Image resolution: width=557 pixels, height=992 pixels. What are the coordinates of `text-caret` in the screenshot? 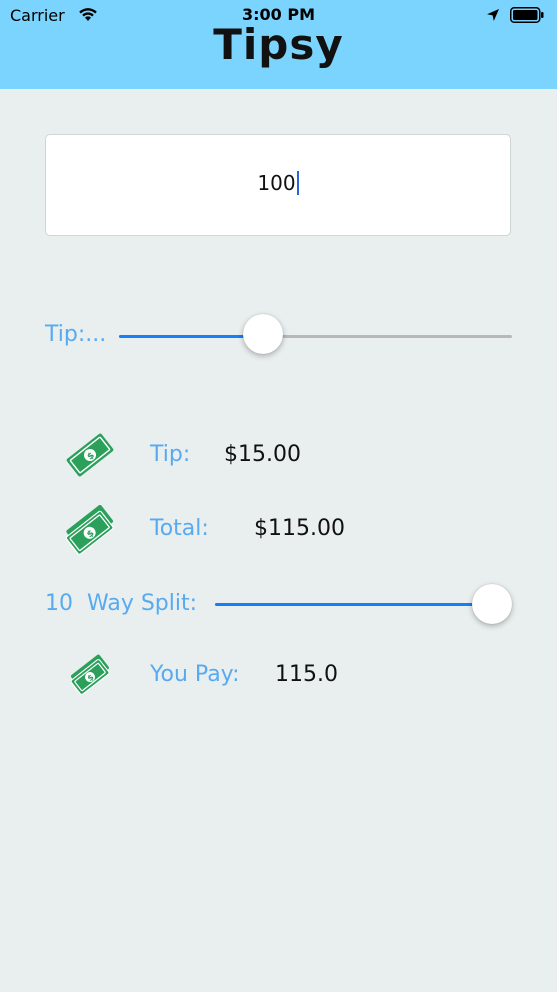 It's located at (297, 183).